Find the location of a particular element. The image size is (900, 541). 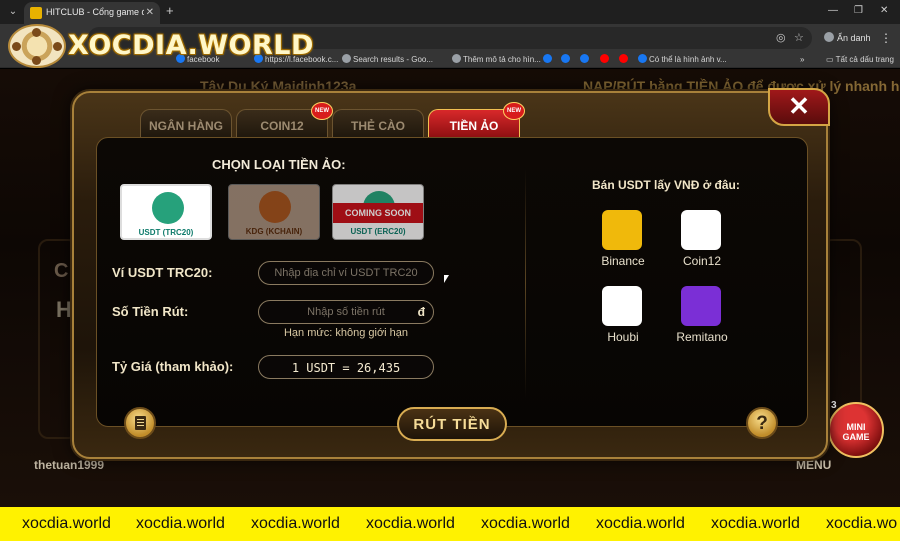

tether-icon is located at coordinates (168, 208).